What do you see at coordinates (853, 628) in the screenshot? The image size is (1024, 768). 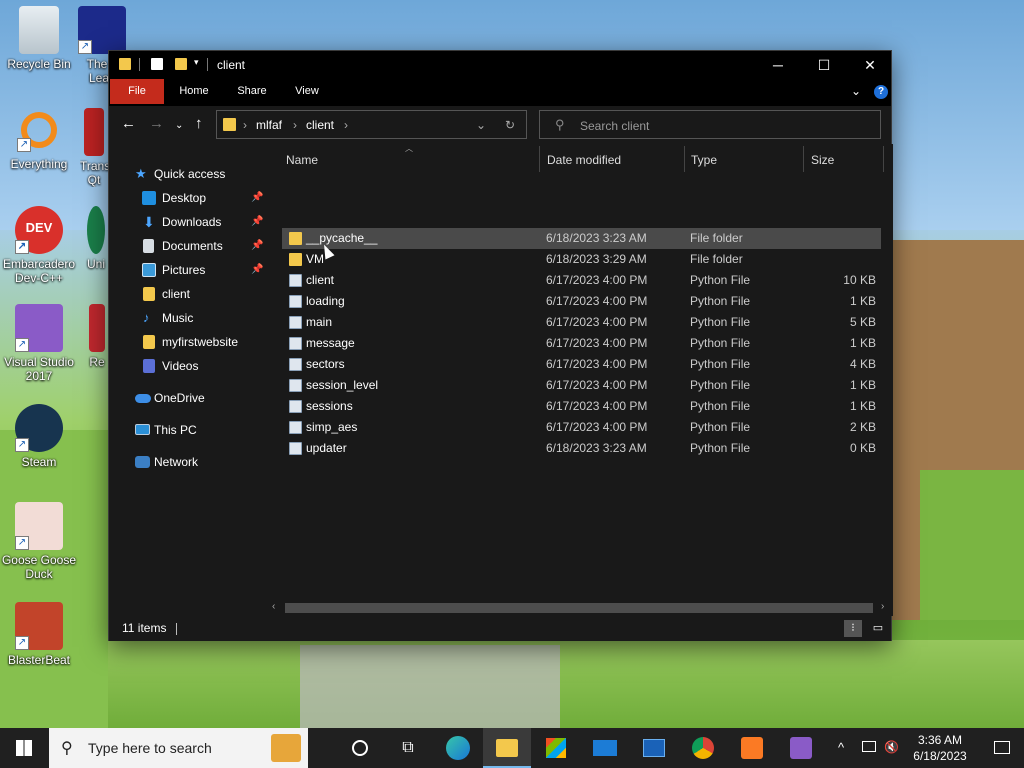 I see `details-view-button: ⁝` at bounding box center [853, 628].